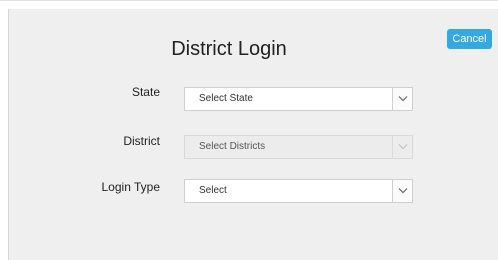 This screenshot has width=498, height=260. I want to click on district-dropdown-toggle, so click(402, 147).